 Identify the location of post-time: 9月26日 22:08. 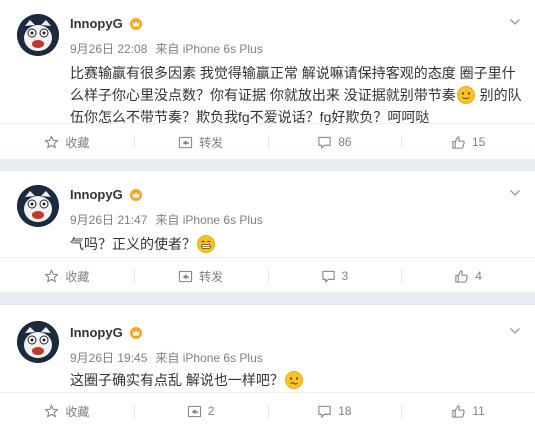
(108, 49).